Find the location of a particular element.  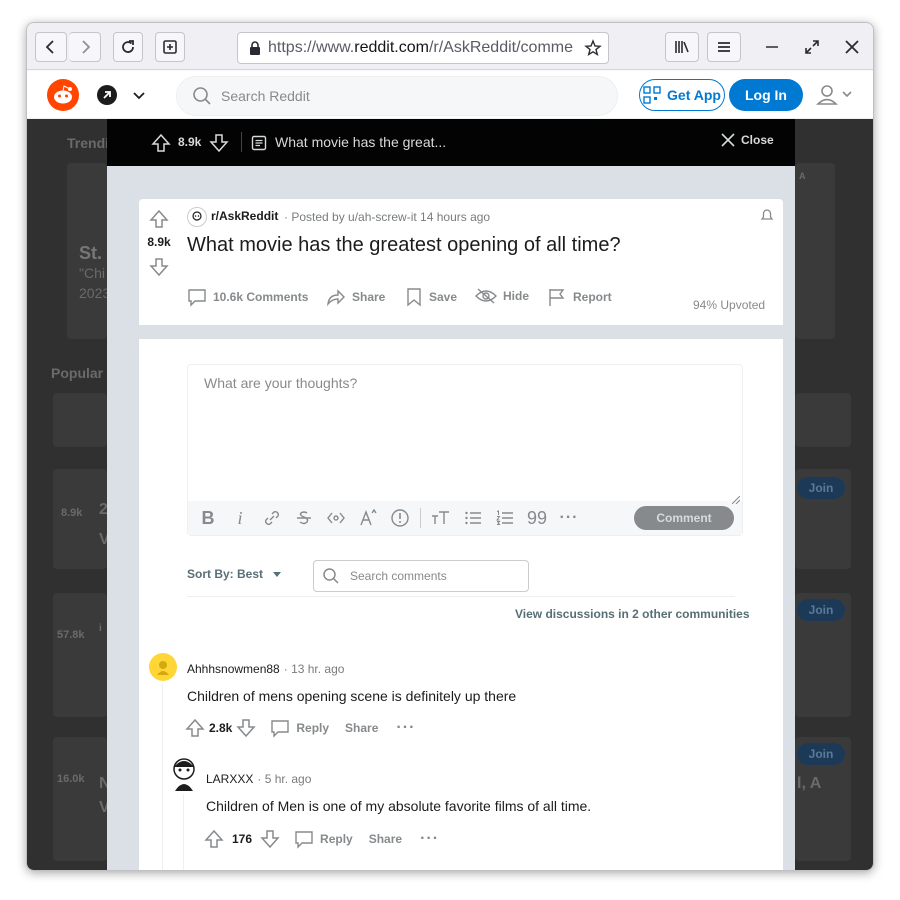

share-label: Share is located at coordinates (369, 297).